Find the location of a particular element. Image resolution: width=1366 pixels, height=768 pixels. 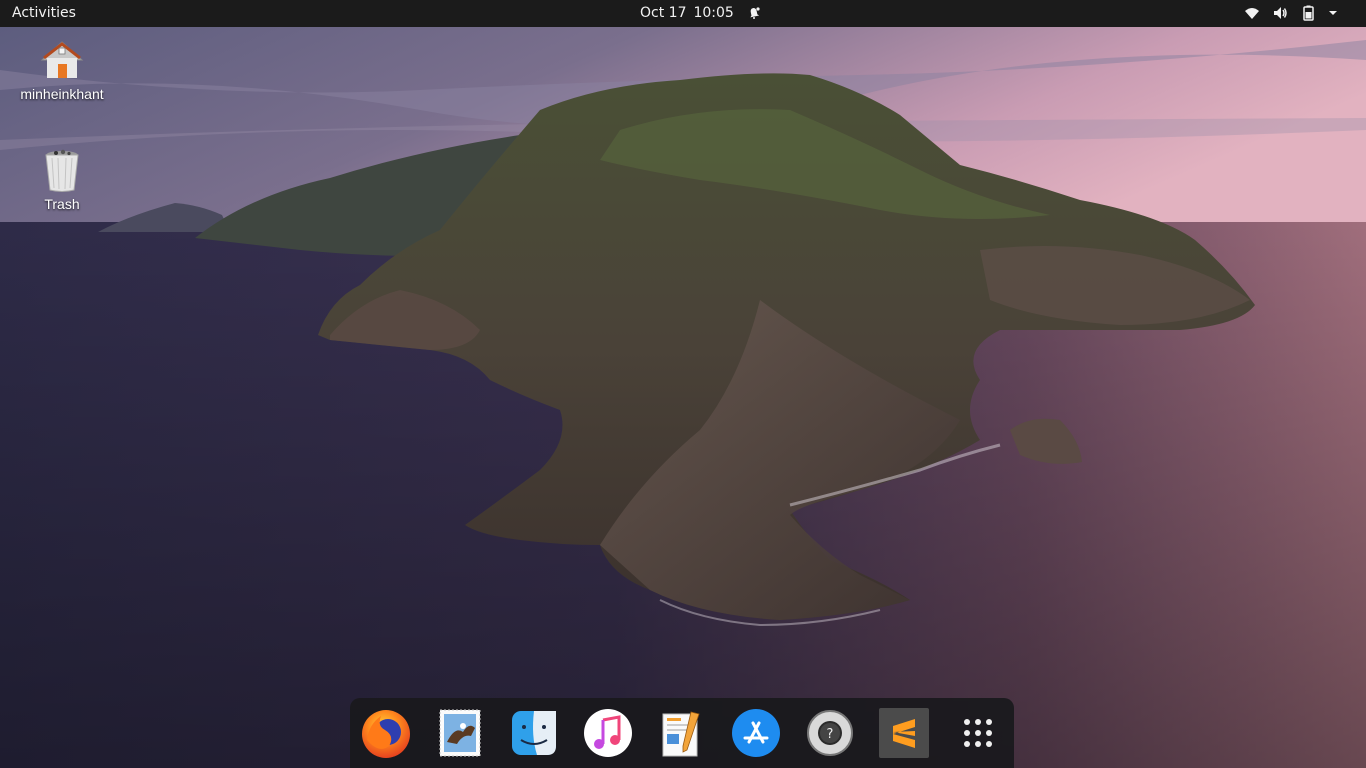

app-store-icon is located at coordinates (756, 733).